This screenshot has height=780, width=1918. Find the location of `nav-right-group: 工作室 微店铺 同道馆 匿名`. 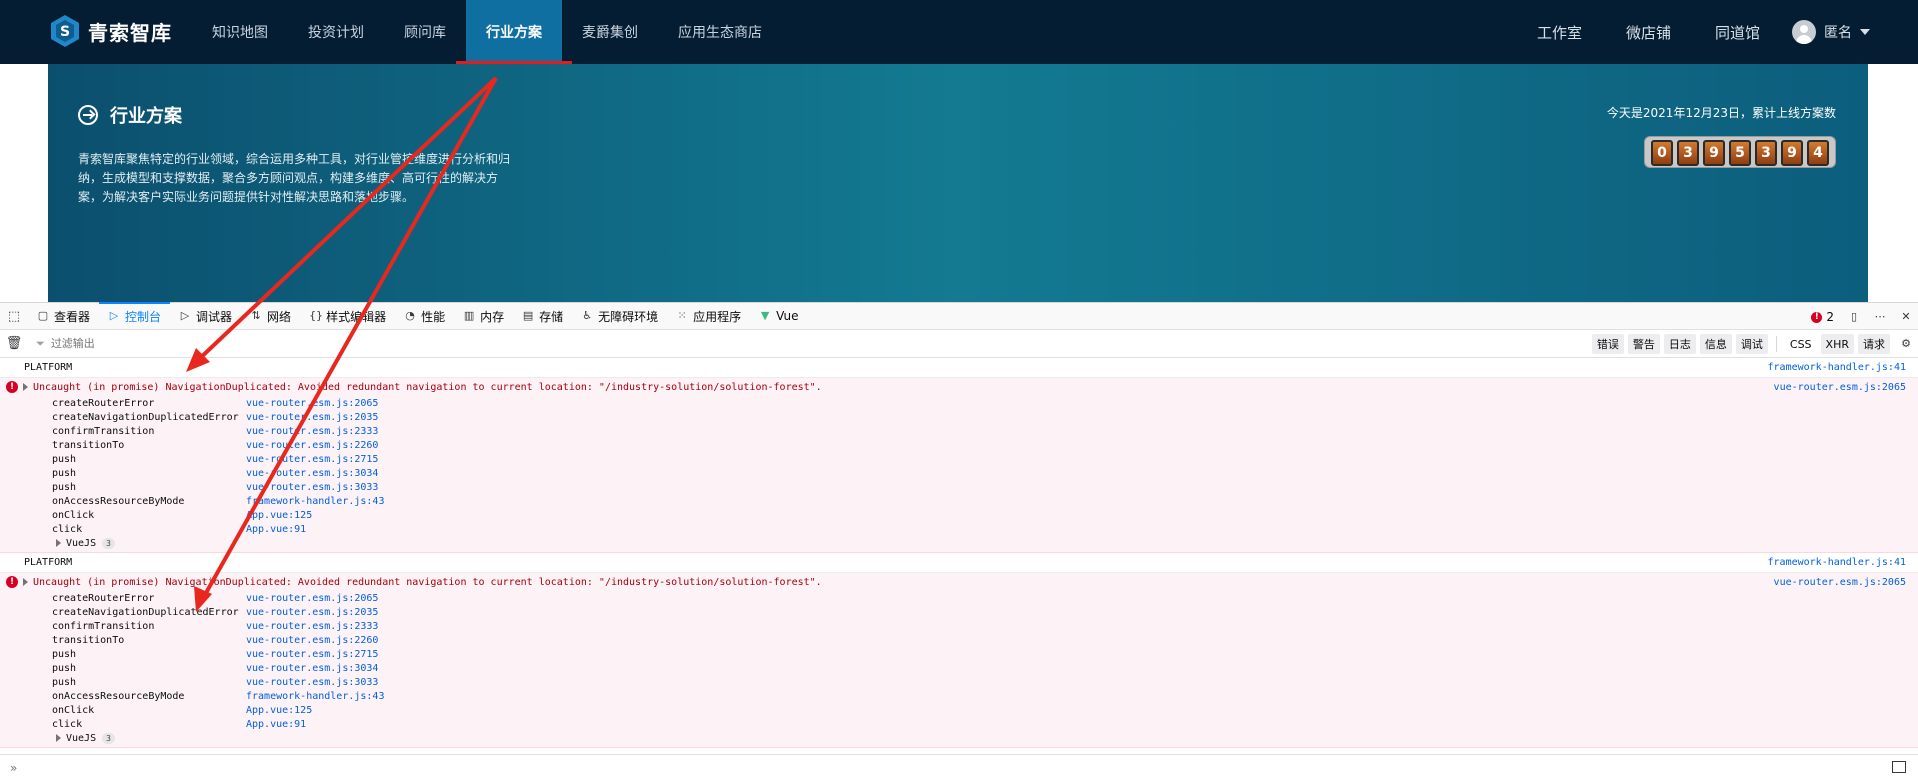

nav-right-group: 工作室 微店铺 同道馆 匿名 is located at coordinates (1692, 32).